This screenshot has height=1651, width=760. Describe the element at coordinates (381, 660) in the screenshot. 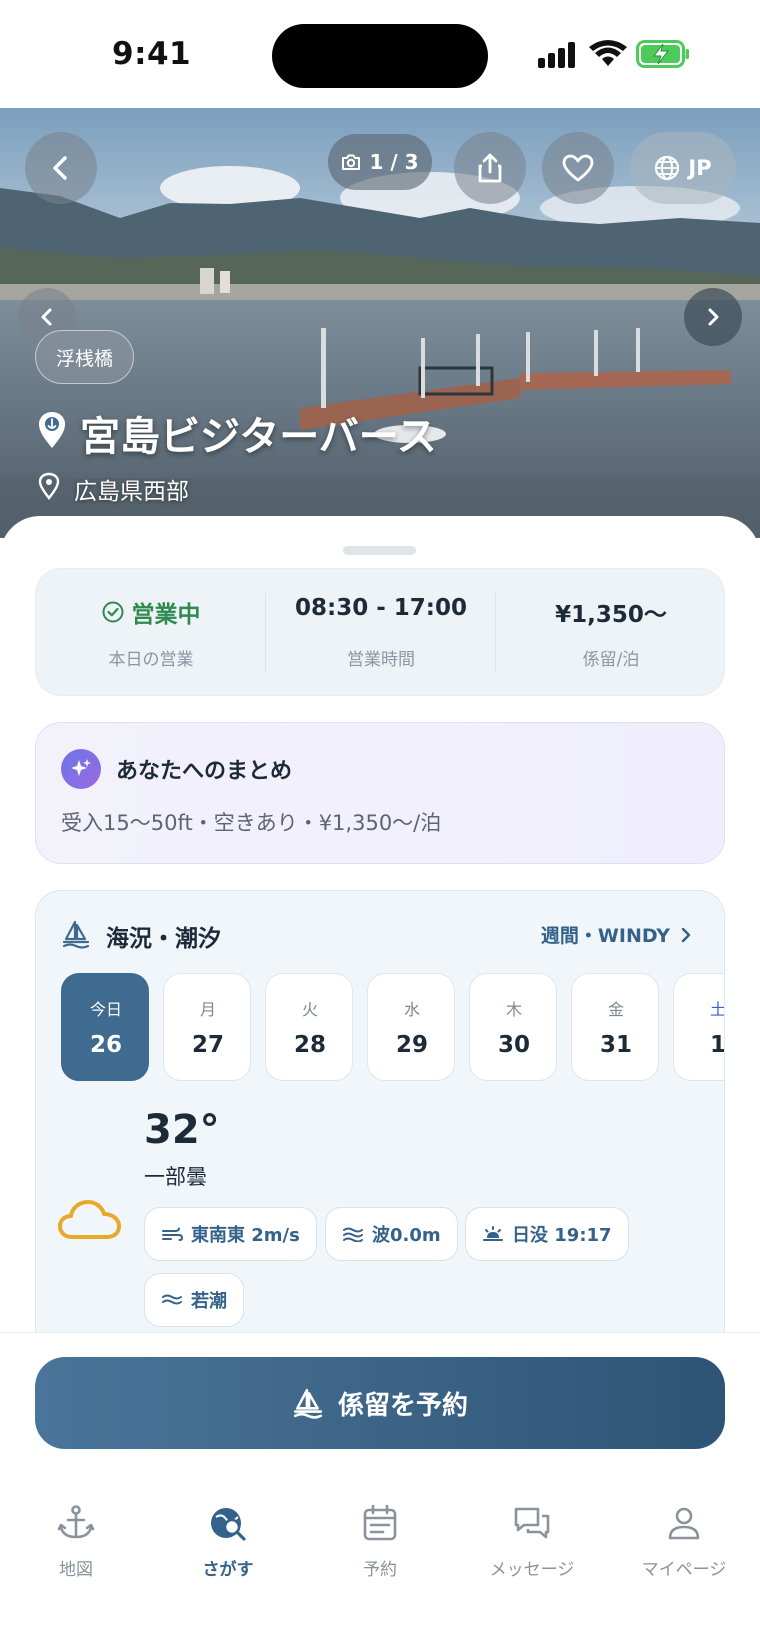

I see `hours-label: 営業時間` at that location.